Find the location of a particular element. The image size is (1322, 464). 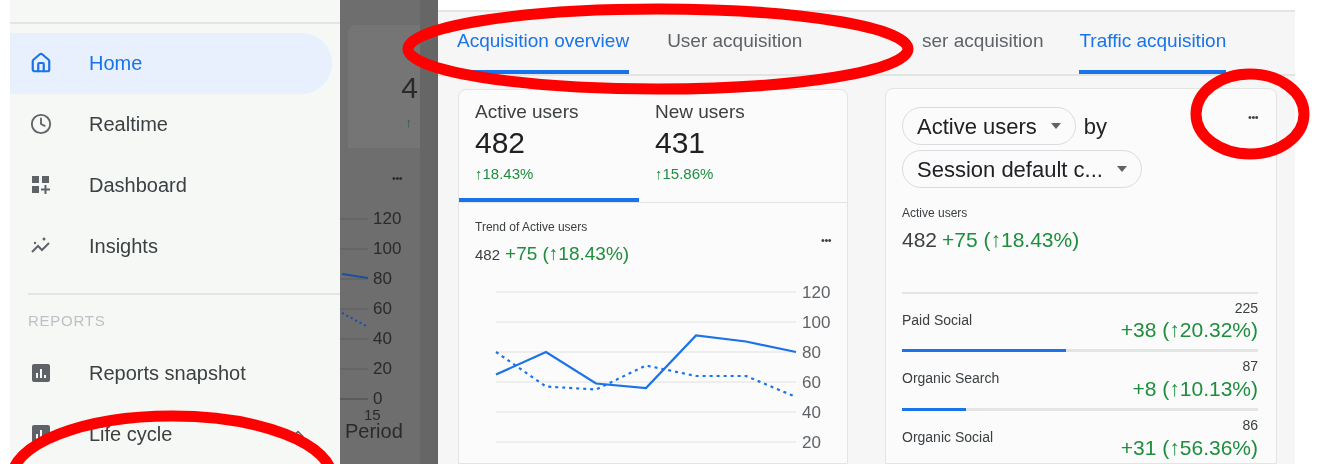

chart-title: Trend of Active users is located at coordinates (531, 227).